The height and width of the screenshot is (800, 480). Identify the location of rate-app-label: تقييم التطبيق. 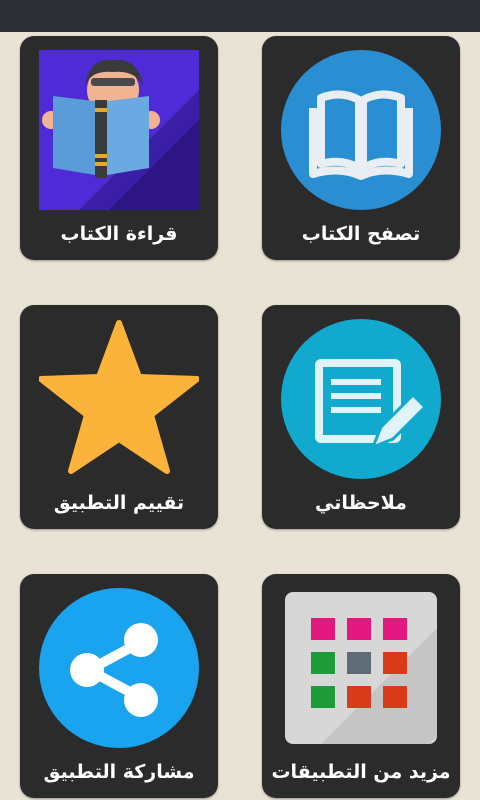
(119, 503).